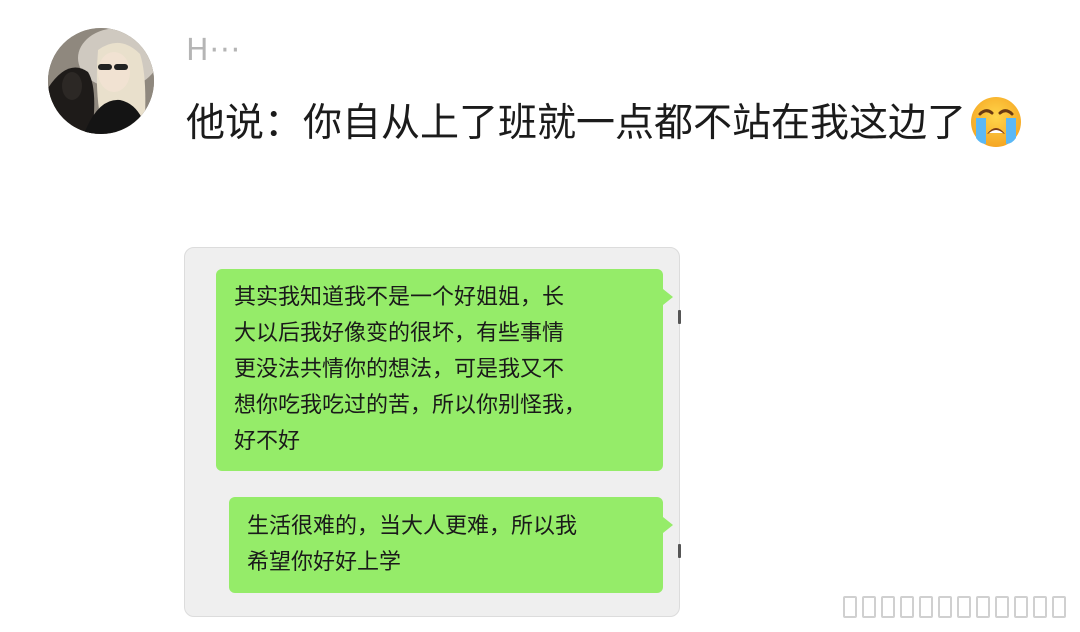  What do you see at coordinates (996, 122) in the screenshot?
I see `loudly-crying-face-icon` at bounding box center [996, 122].